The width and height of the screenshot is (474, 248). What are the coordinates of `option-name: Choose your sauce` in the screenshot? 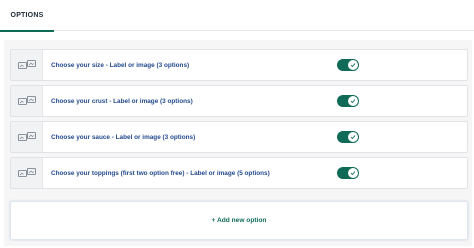 It's located at (80, 137).